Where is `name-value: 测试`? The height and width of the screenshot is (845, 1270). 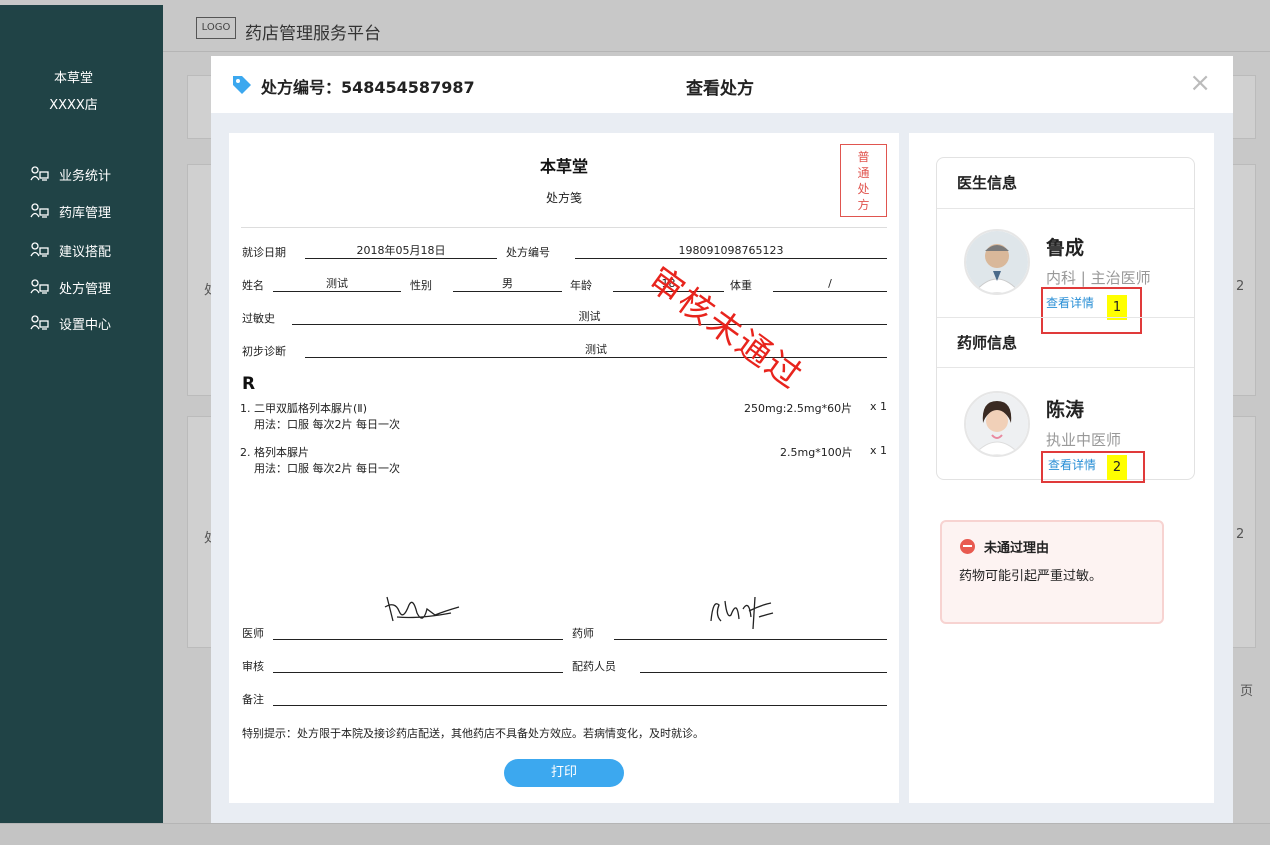 name-value: 测试 is located at coordinates (337, 284).